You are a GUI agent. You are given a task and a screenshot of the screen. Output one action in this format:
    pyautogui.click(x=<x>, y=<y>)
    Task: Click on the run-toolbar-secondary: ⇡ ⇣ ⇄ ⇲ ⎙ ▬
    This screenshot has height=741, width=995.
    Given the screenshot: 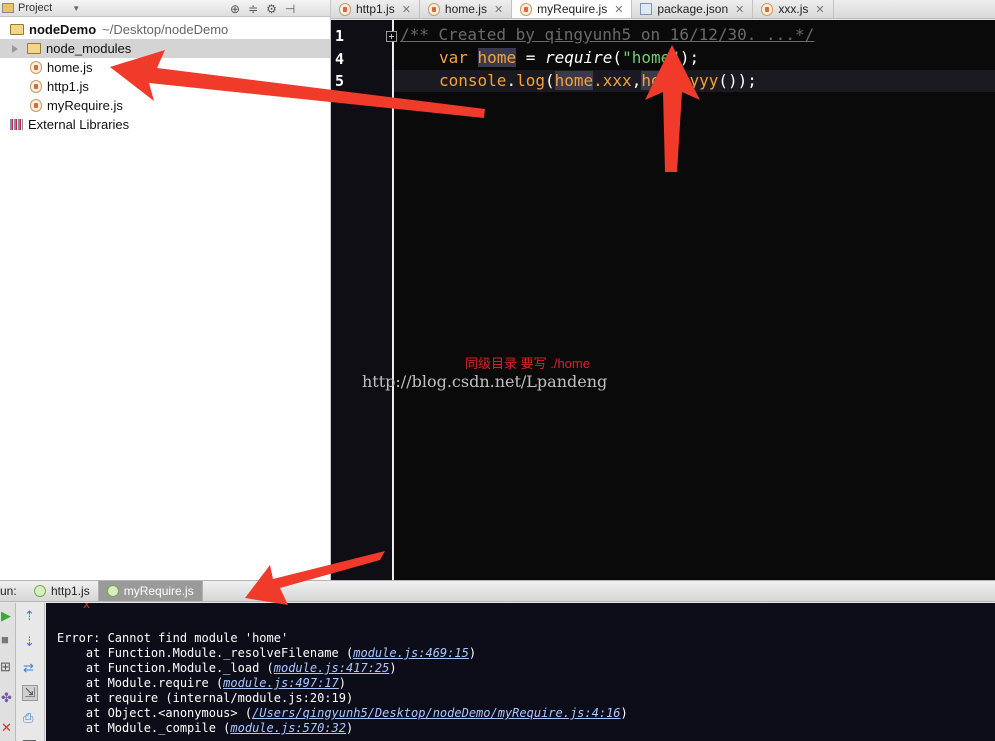 What is the action you would take?
    pyautogui.click(x=31, y=672)
    